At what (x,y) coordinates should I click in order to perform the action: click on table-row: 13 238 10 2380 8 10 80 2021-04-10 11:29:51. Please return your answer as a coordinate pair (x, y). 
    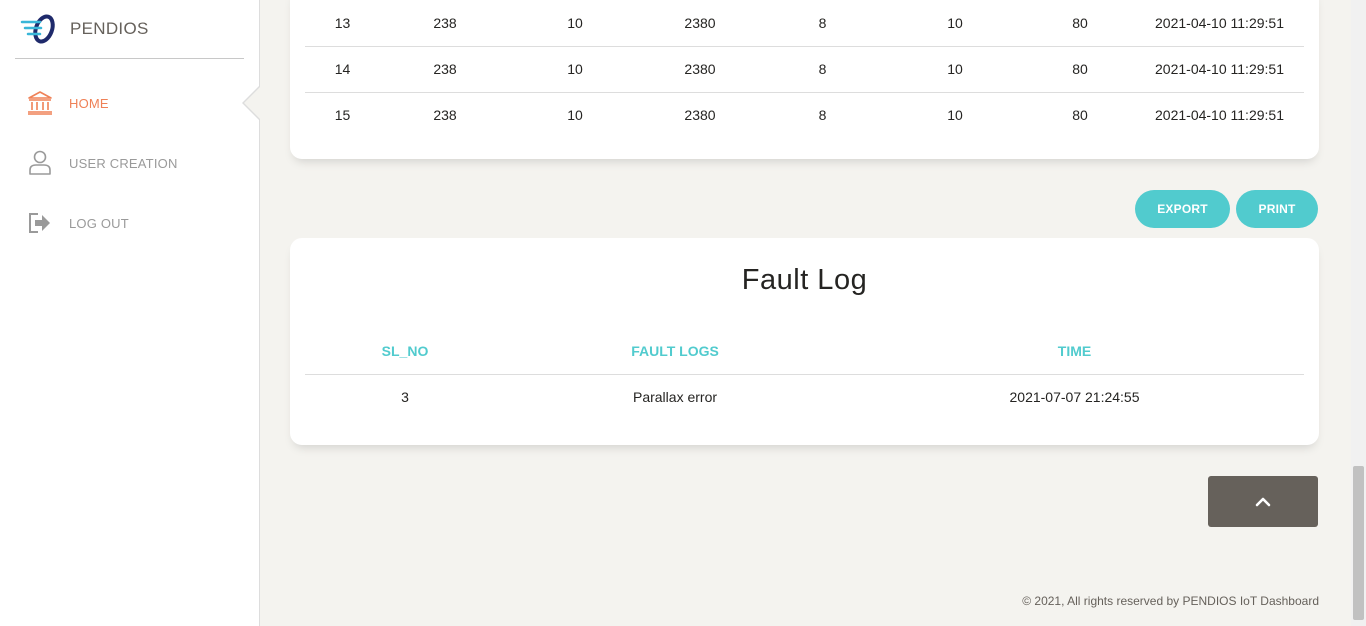
    Looking at the image, I should click on (804, 23).